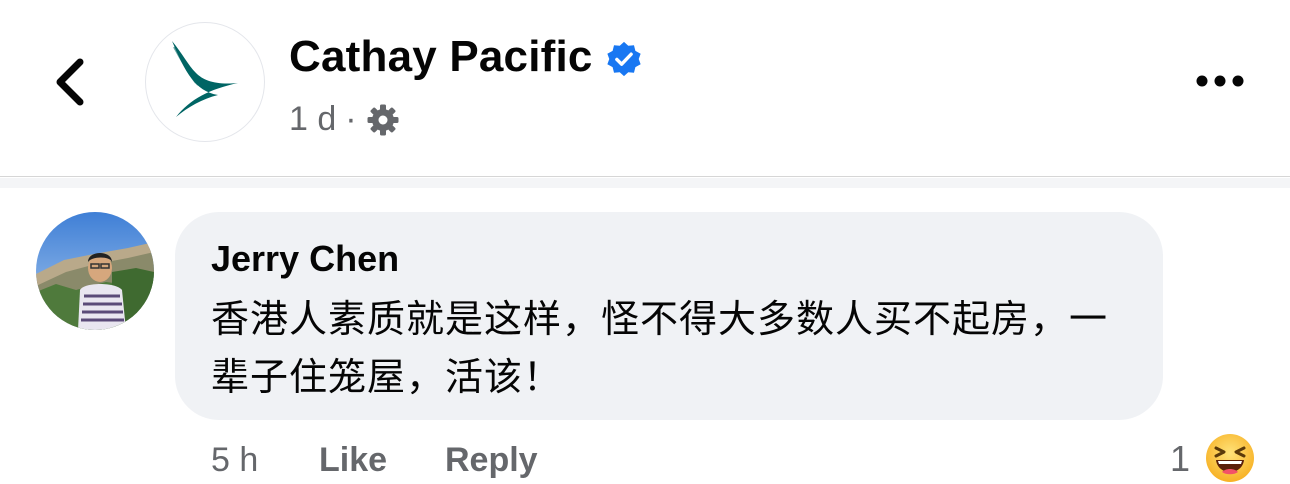  I want to click on reaction-count: 1, so click(1180, 459).